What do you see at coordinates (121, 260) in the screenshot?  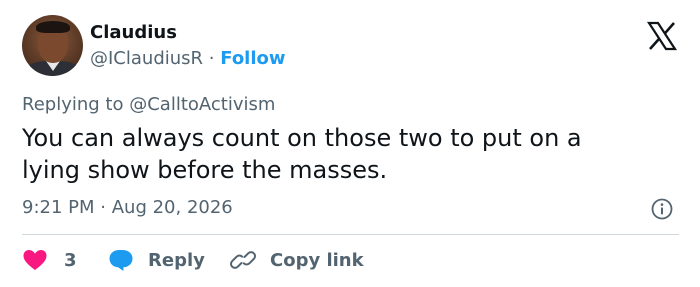 I see `speech-bubble-icon` at bounding box center [121, 260].